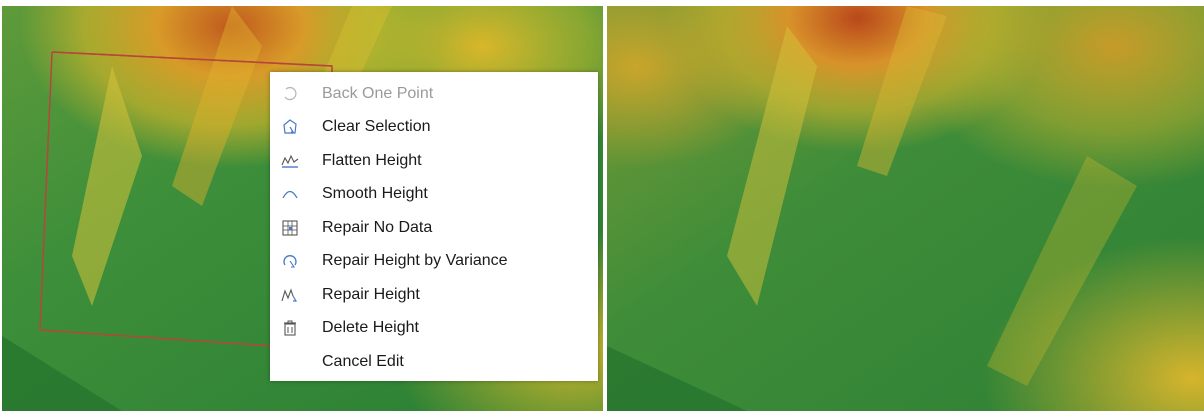 The image size is (1204, 411). I want to click on flatten-height-icon, so click(290, 161).